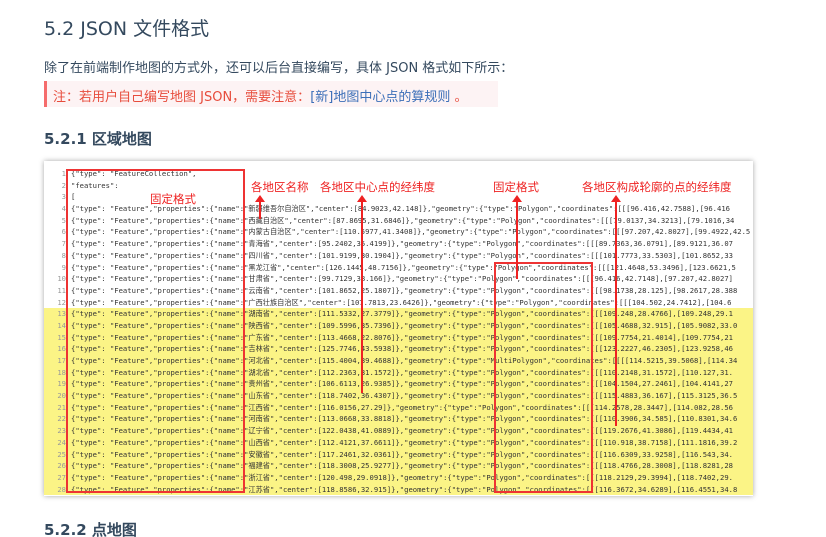 The width and height of the screenshot is (826, 537). What do you see at coordinates (61, 314) in the screenshot?
I see `line-number: 13` at bounding box center [61, 314].